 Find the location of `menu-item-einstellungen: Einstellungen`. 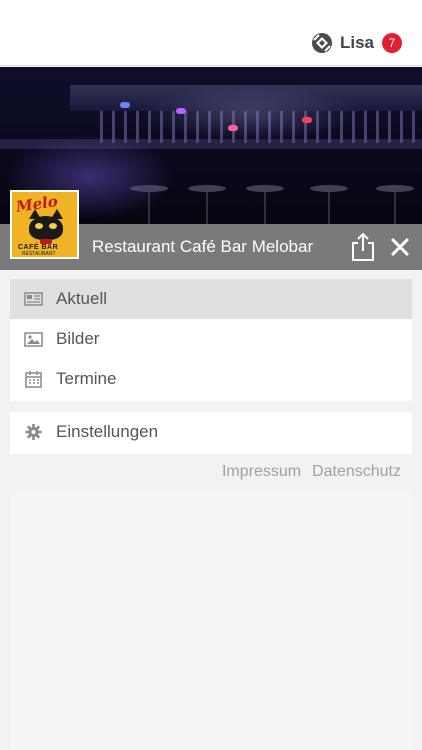

menu-item-einstellungen: Einstellungen is located at coordinates (211, 432).